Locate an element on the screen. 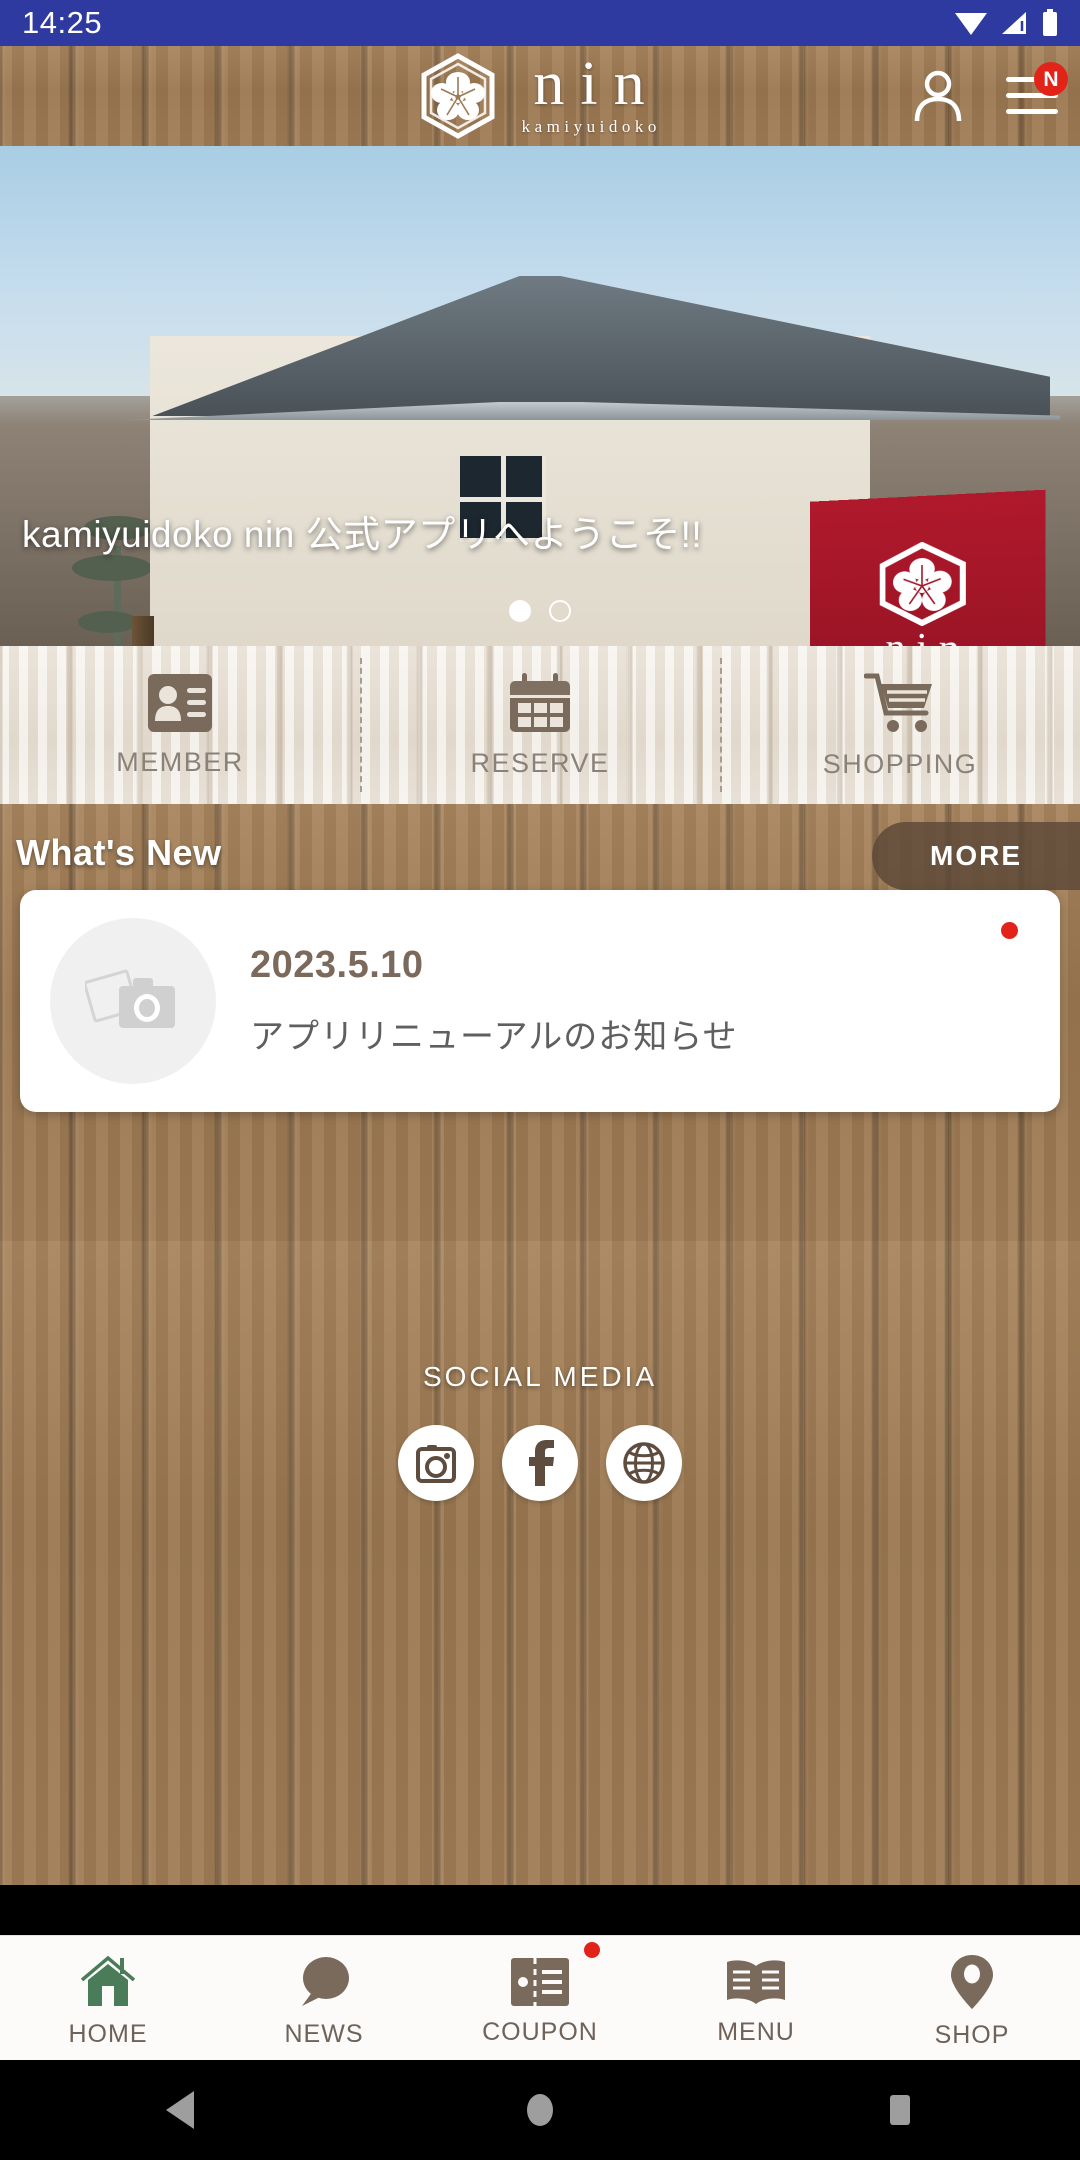 This screenshot has height=2160, width=1080. home-circle-icon is located at coordinates (540, 2110).